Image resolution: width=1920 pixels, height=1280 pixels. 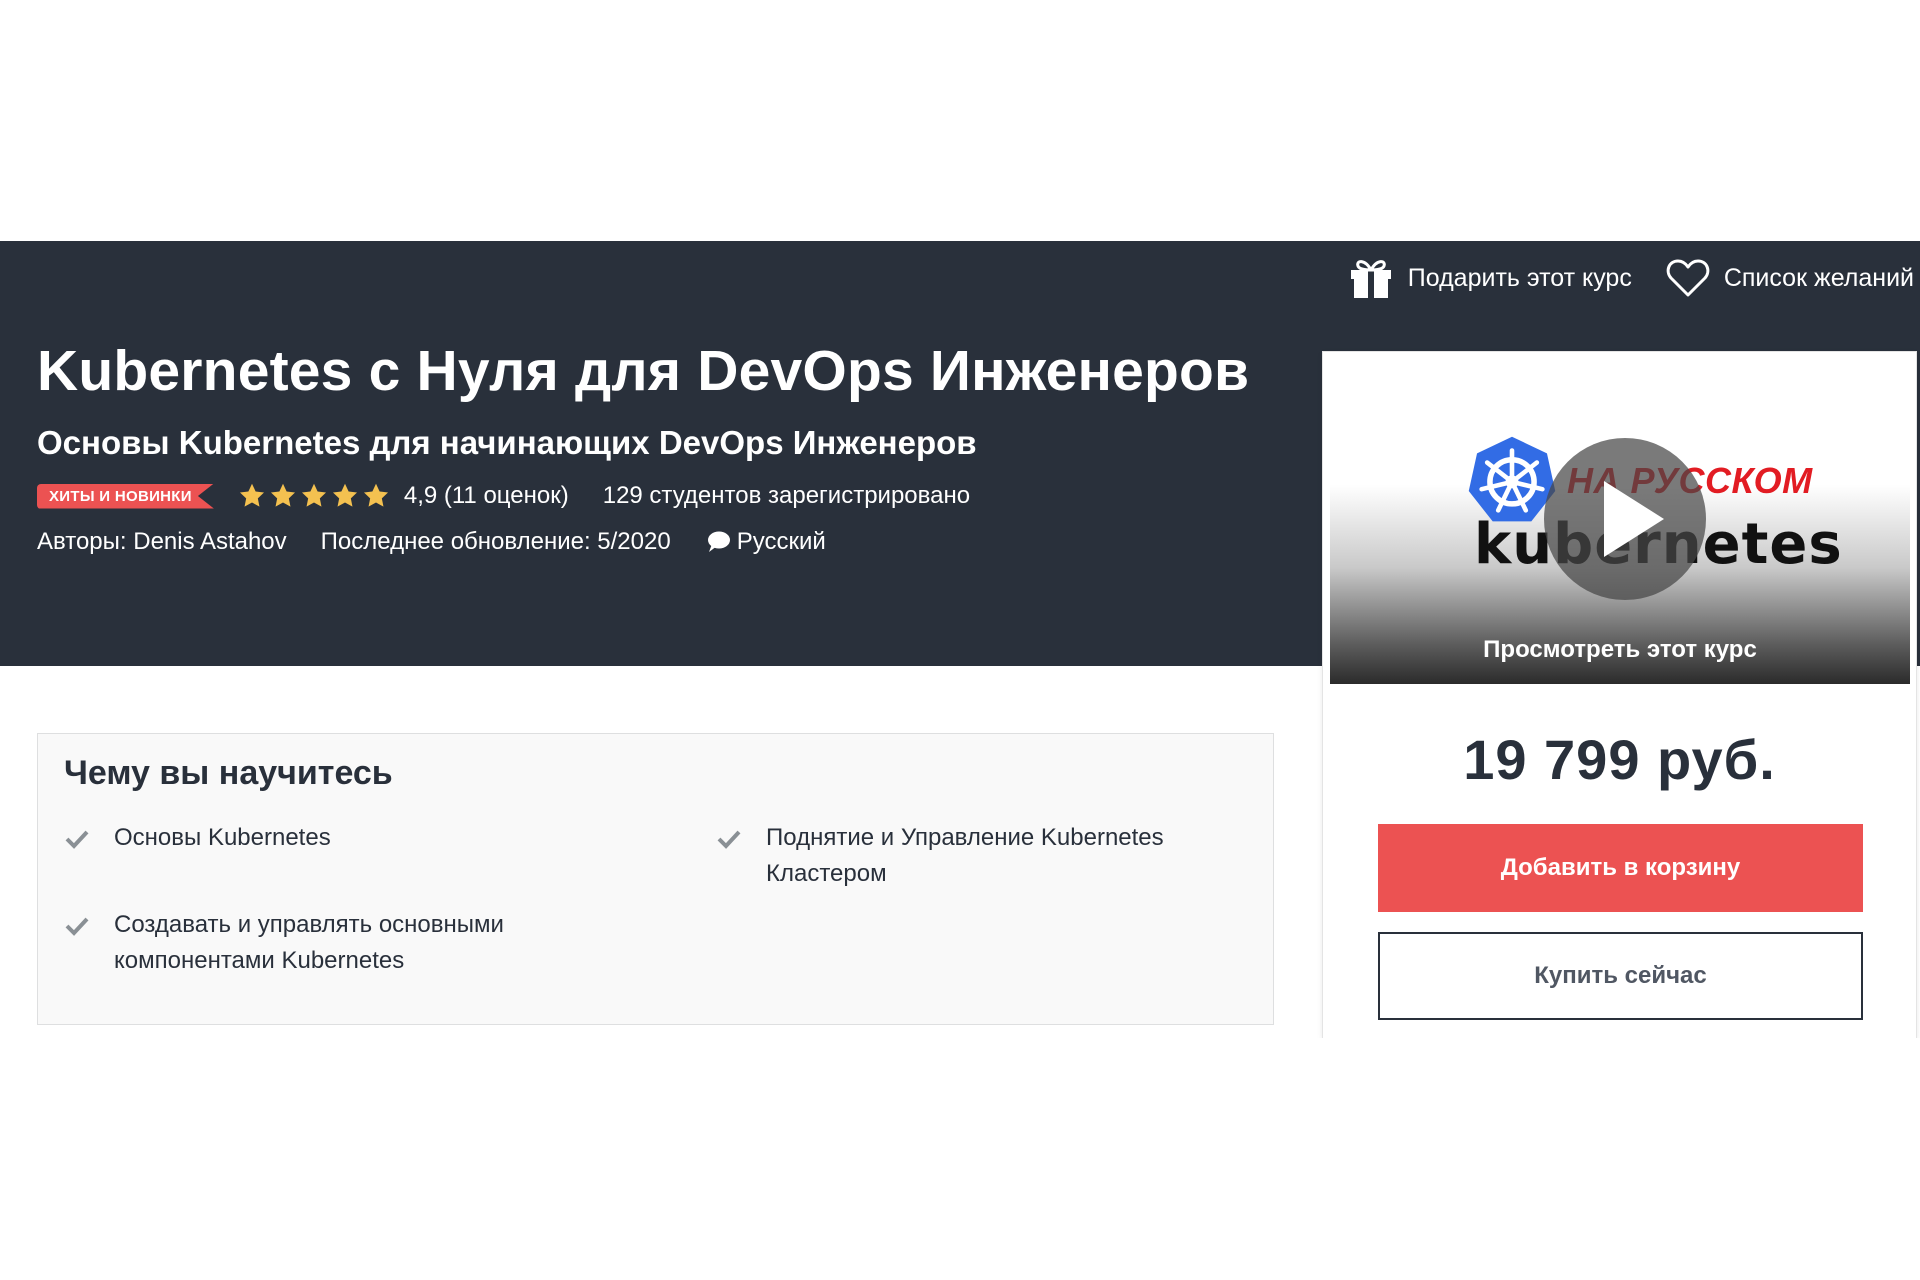 What do you see at coordinates (1619, 759) in the screenshot?
I see `course-price: 19 799 руб.` at bounding box center [1619, 759].